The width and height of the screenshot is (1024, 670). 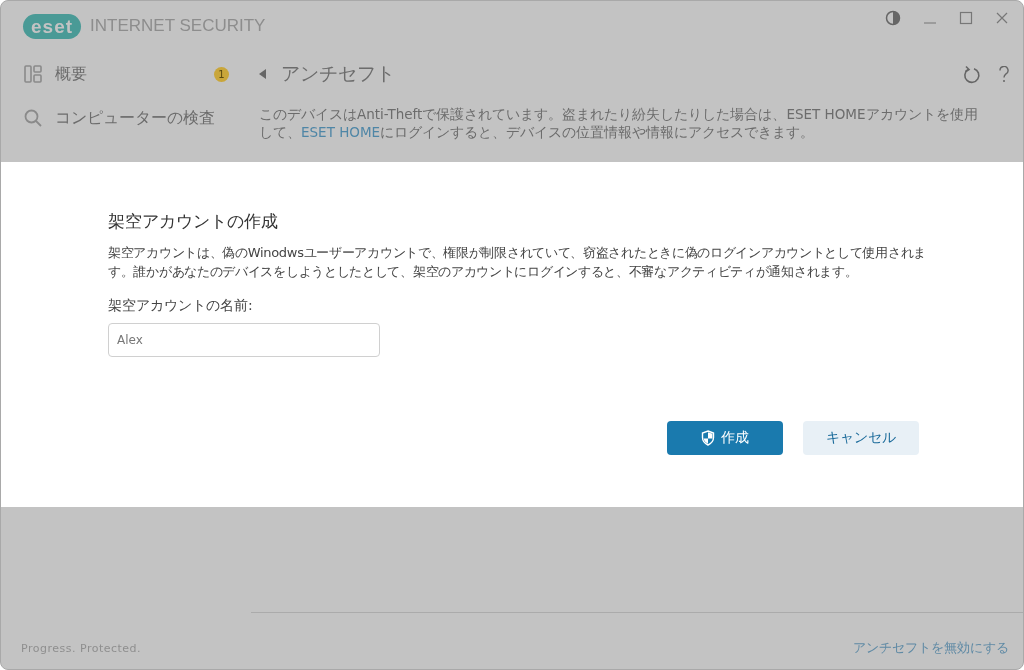 I want to click on shield-icon, so click(x=708, y=438).